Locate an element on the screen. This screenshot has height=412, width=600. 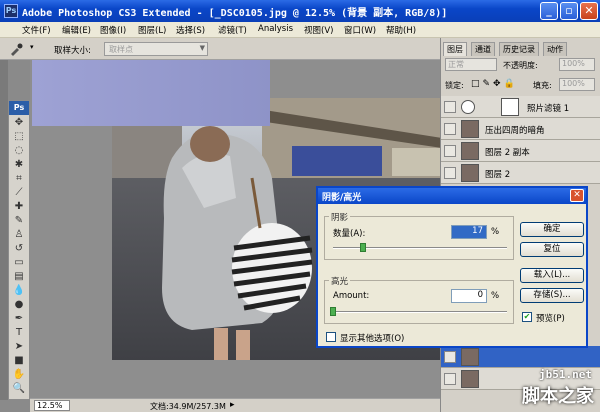
brush-tool-icon: ✎ is located at coordinates (19, 221).